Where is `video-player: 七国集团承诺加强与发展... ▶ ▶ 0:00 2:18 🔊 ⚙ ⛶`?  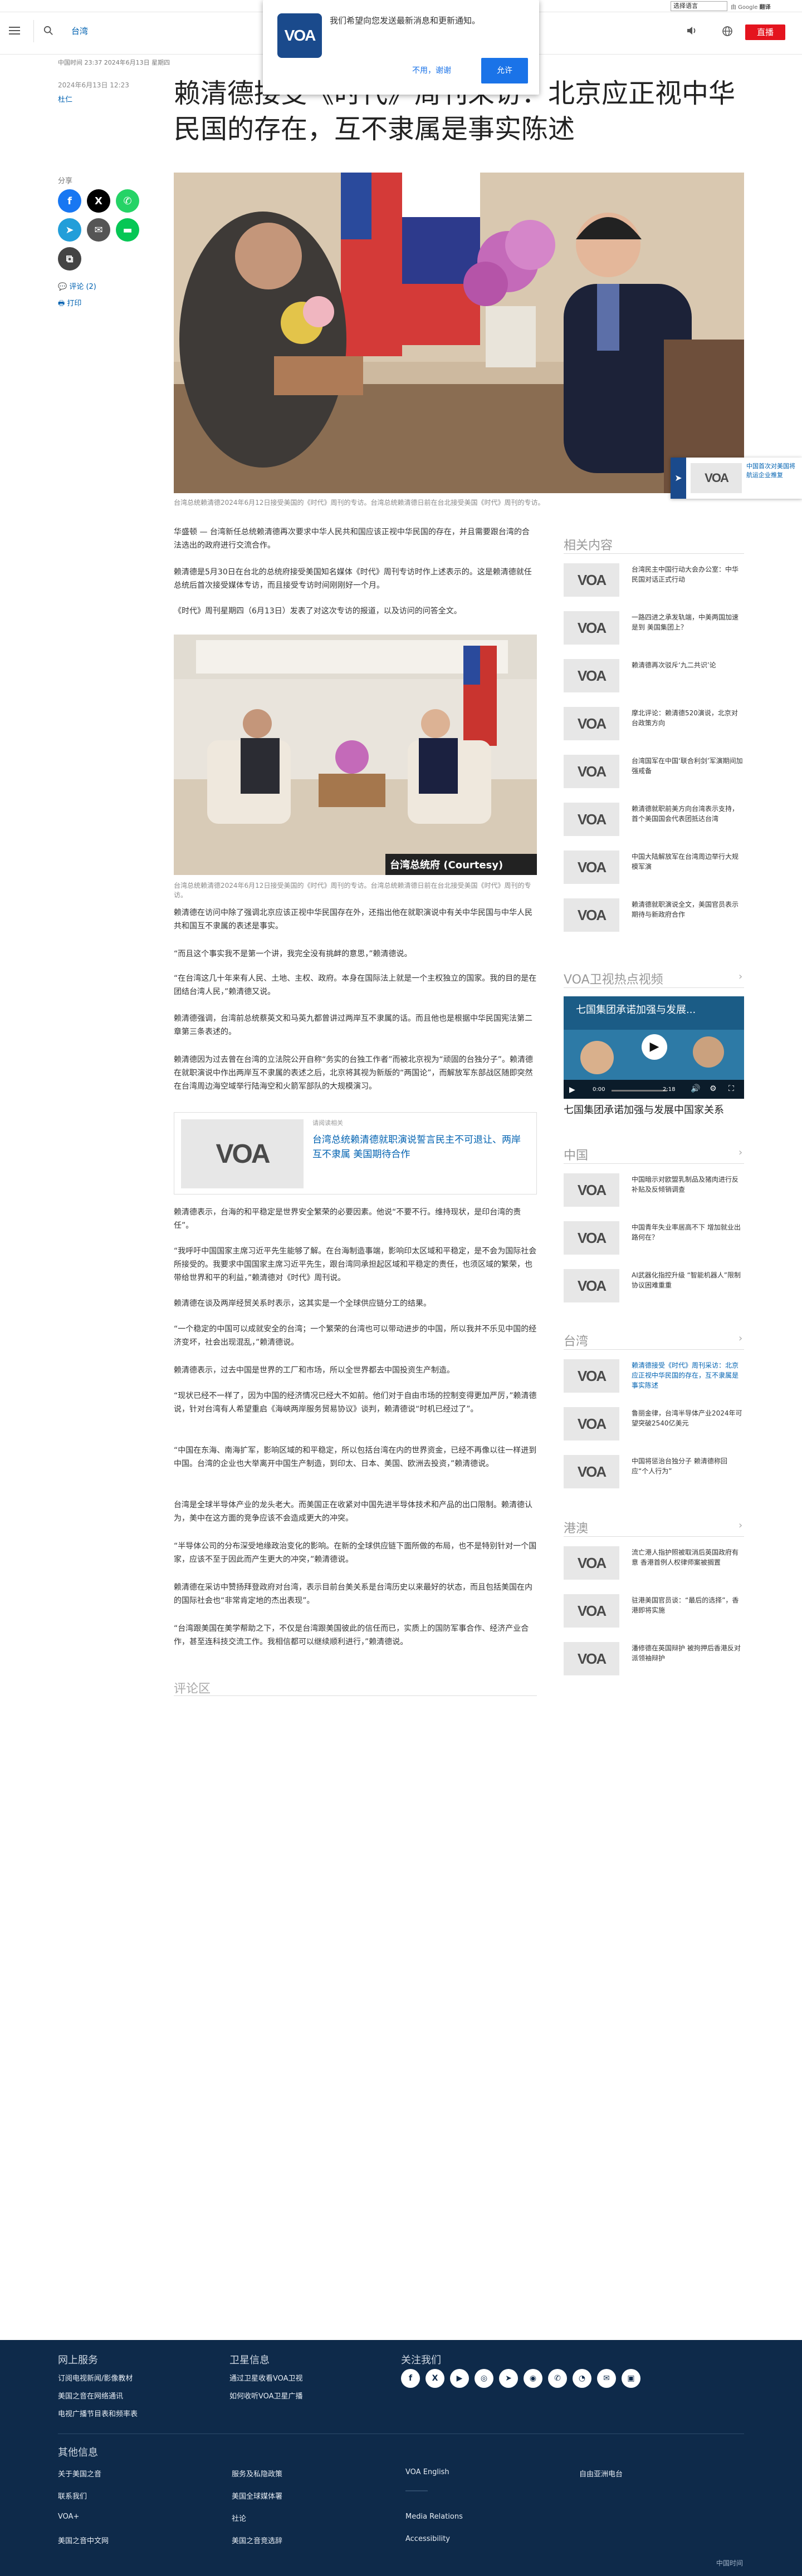 video-player: 七国集团承诺加强与发展... ▶ ▶ 0:00 2:18 🔊 ⚙ ⛶ is located at coordinates (654, 1047).